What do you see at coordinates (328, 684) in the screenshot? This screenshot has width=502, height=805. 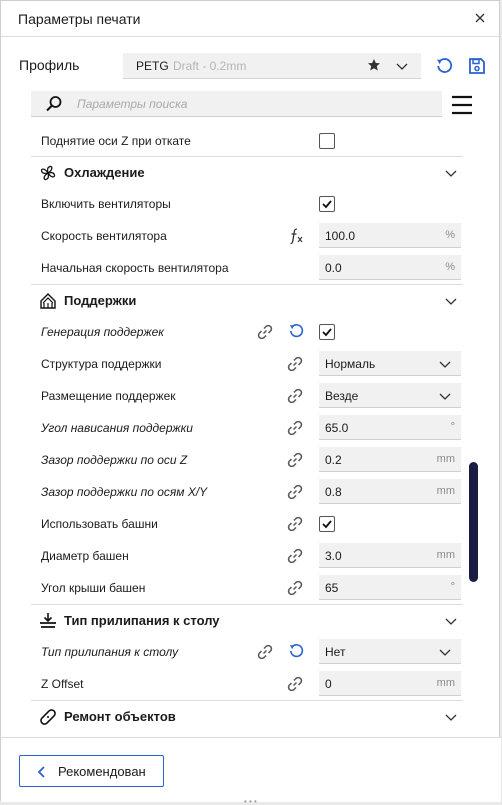 I see `field-value: 0` at bounding box center [328, 684].